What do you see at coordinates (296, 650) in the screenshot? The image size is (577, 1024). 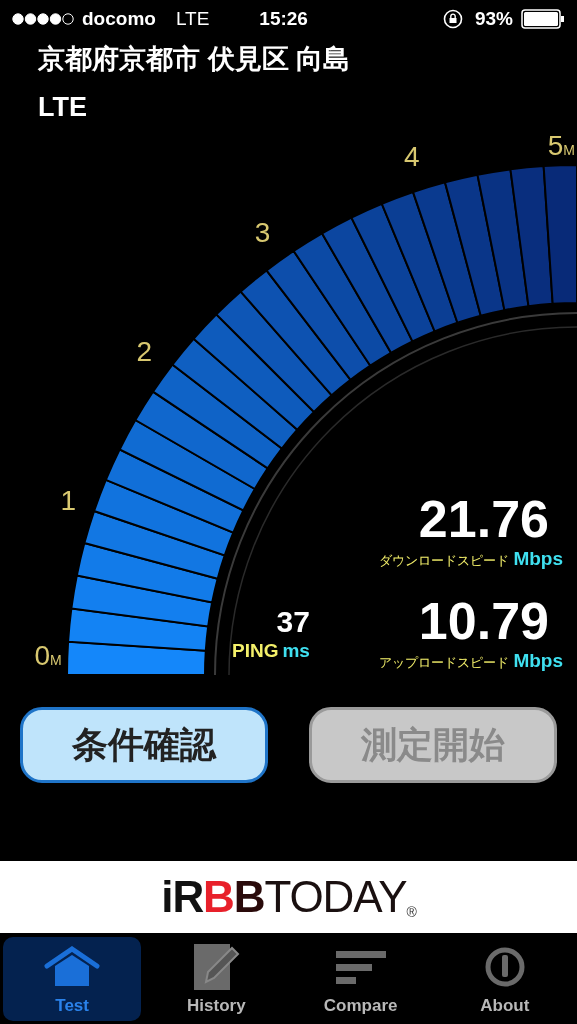 I see `ping-unit: ms` at bounding box center [296, 650].